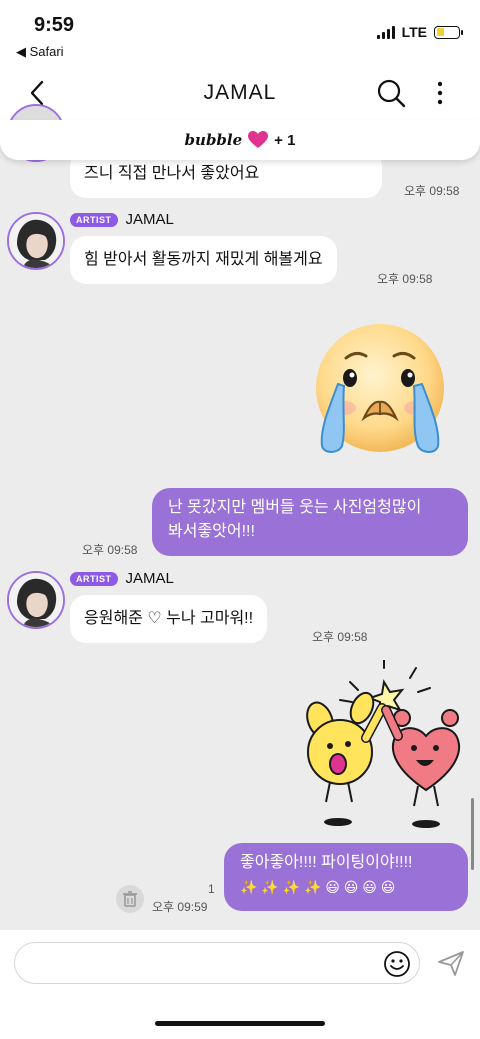 This screenshot has height=1039, width=480. Describe the element at coordinates (201, 964) in the screenshot. I see `message-input` at that location.